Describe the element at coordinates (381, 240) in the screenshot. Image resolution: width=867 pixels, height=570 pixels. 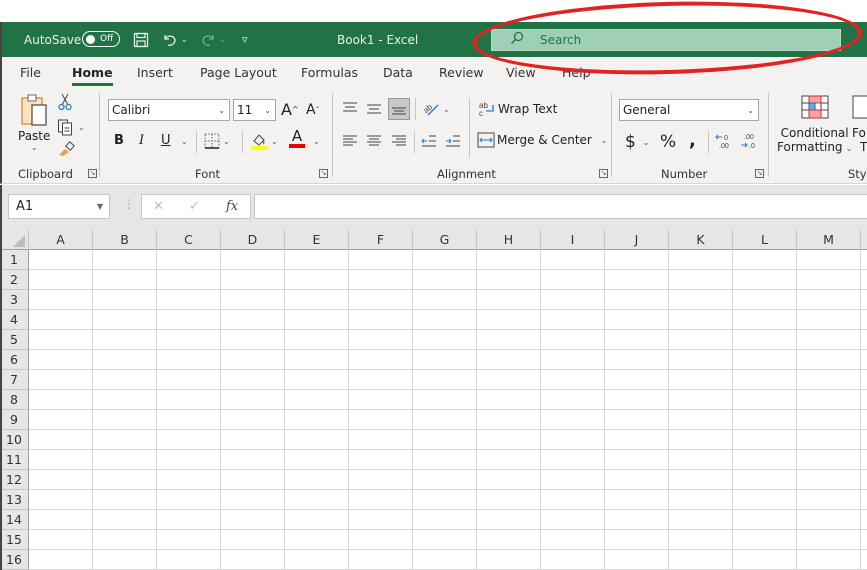
I see `column-header: F` at that location.